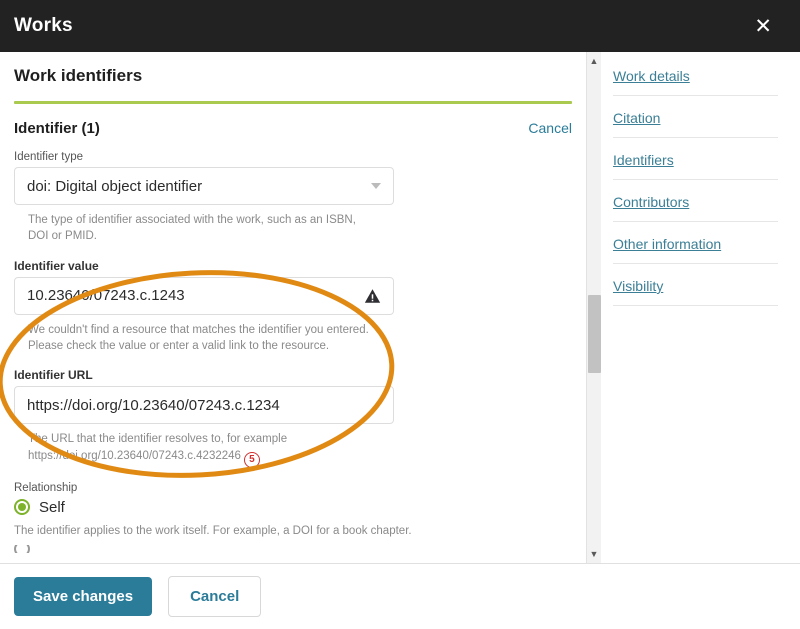 The image size is (800, 629). What do you see at coordinates (57, 128) in the screenshot?
I see `identifier-heading: Identifier (1)` at bounding box center [57, 128].